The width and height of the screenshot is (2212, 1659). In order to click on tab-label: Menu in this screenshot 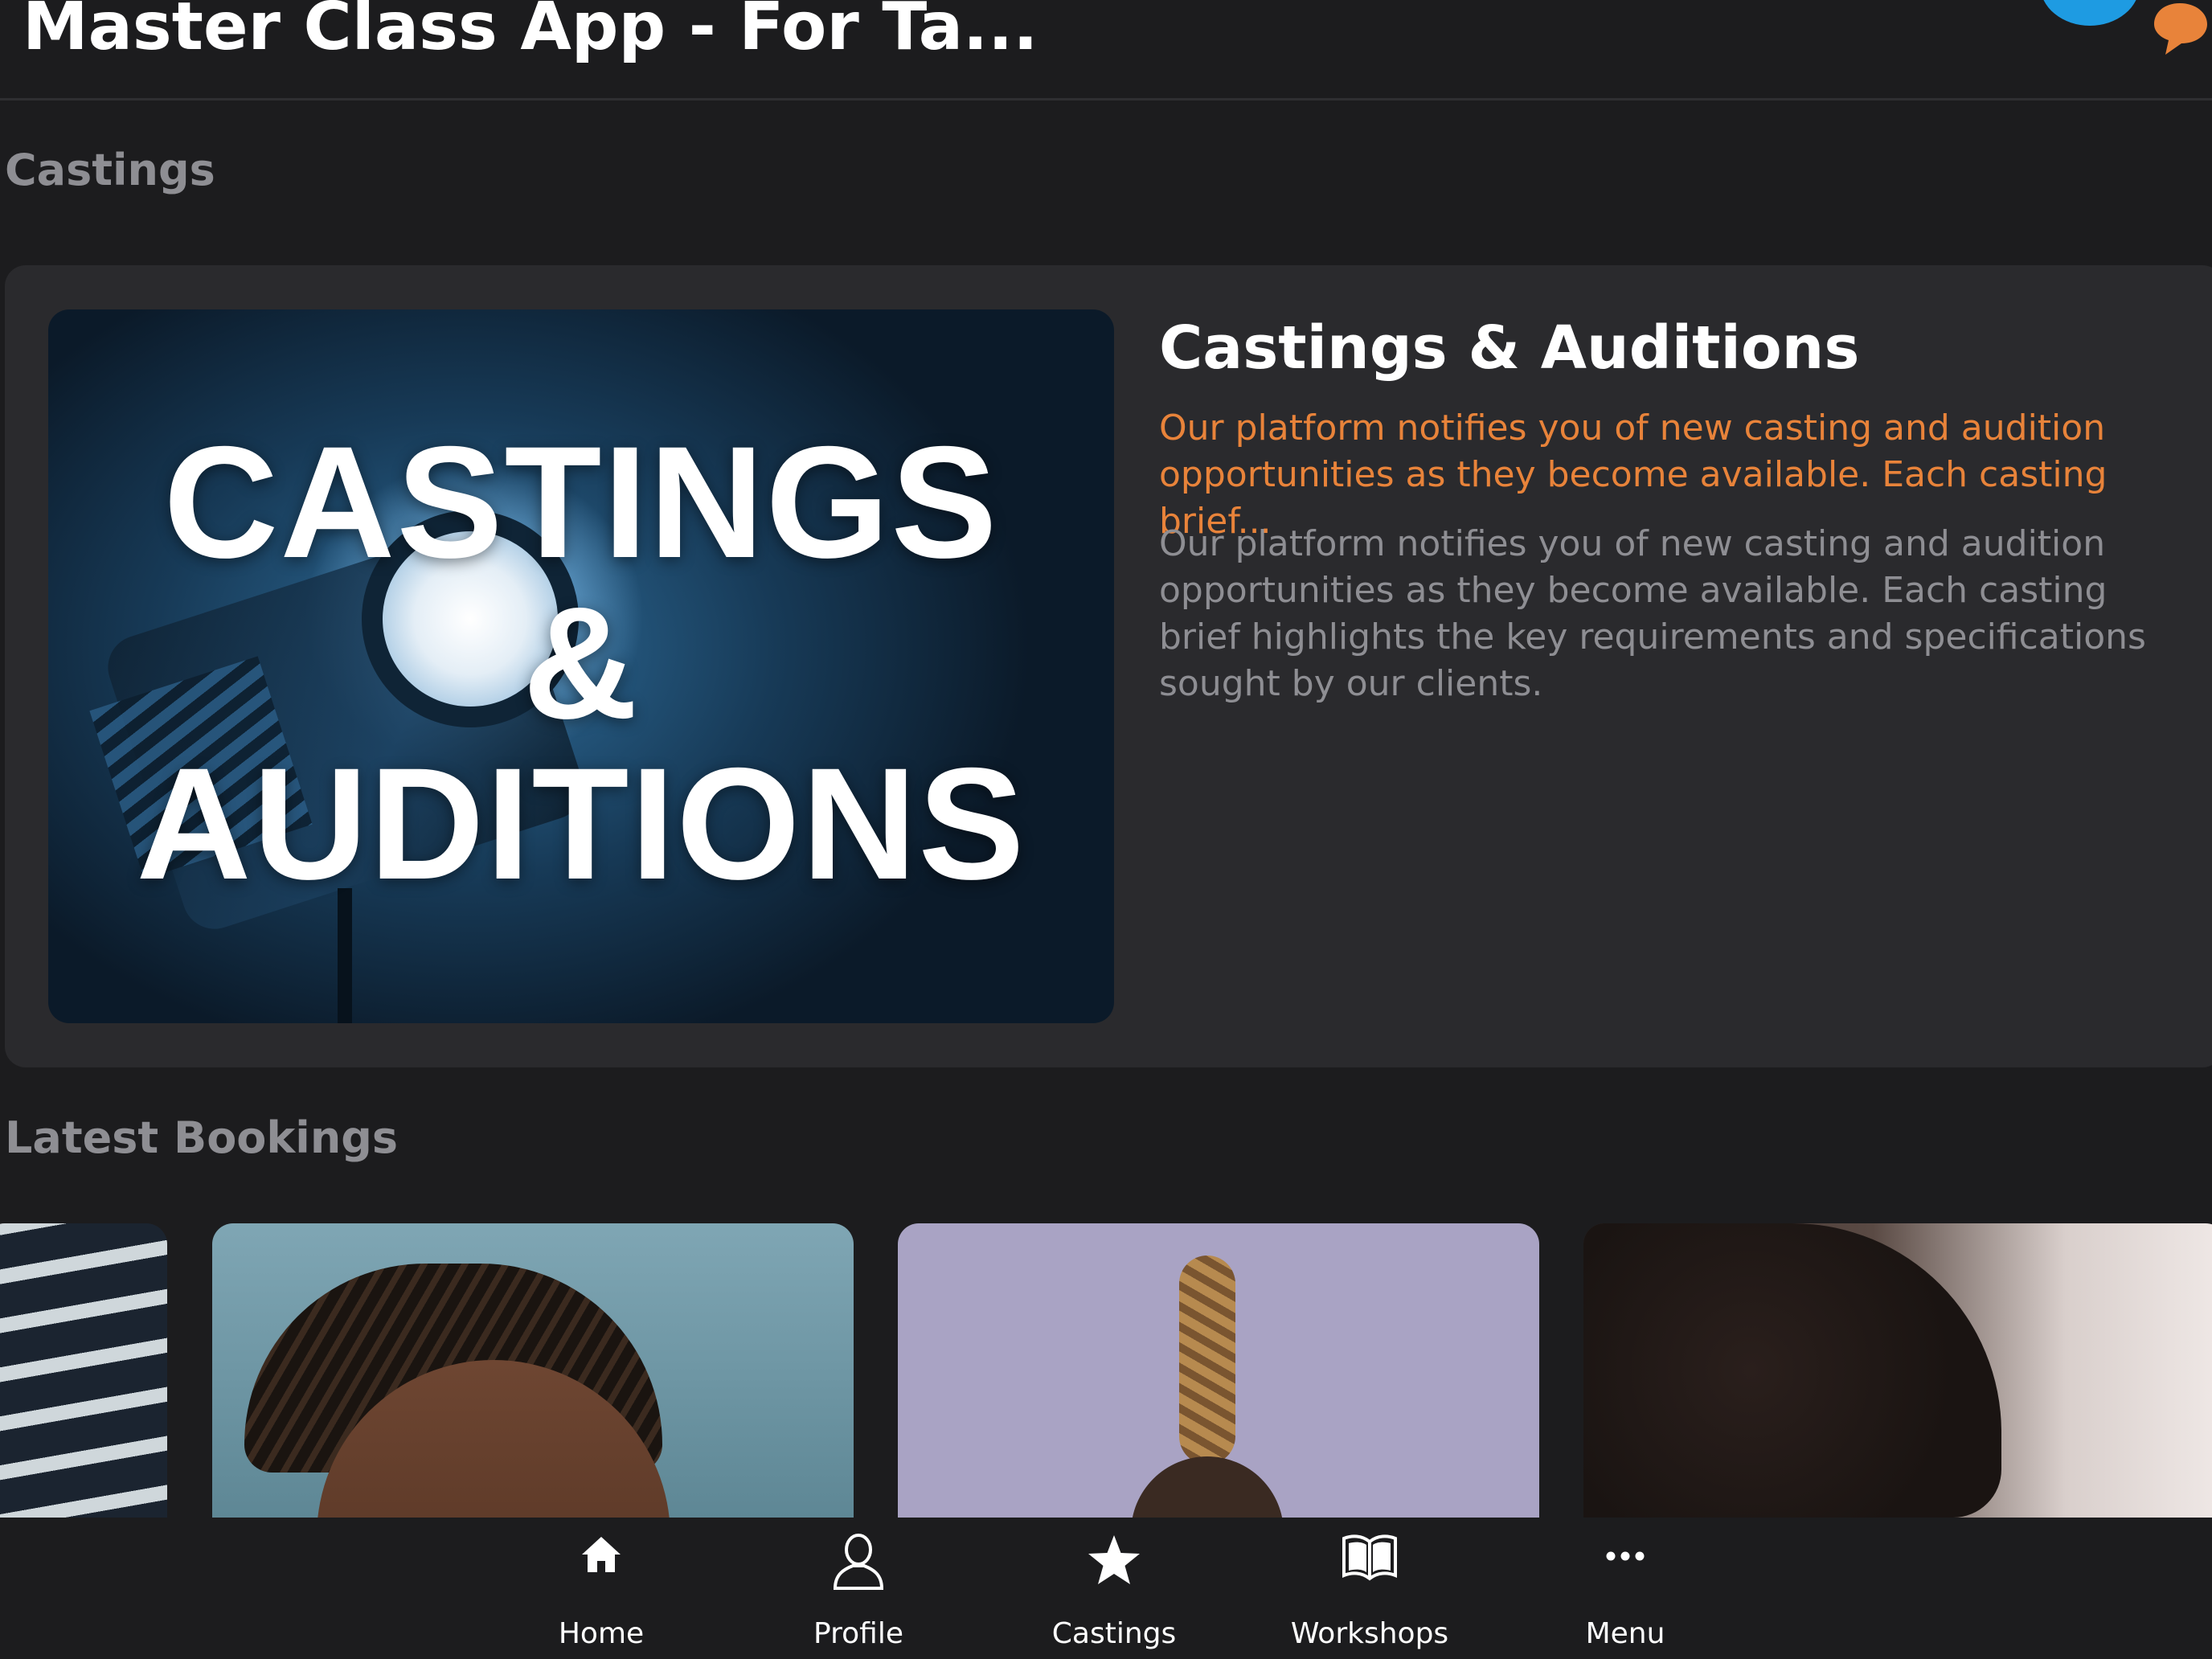, I will do `click(1625, 1633)`.